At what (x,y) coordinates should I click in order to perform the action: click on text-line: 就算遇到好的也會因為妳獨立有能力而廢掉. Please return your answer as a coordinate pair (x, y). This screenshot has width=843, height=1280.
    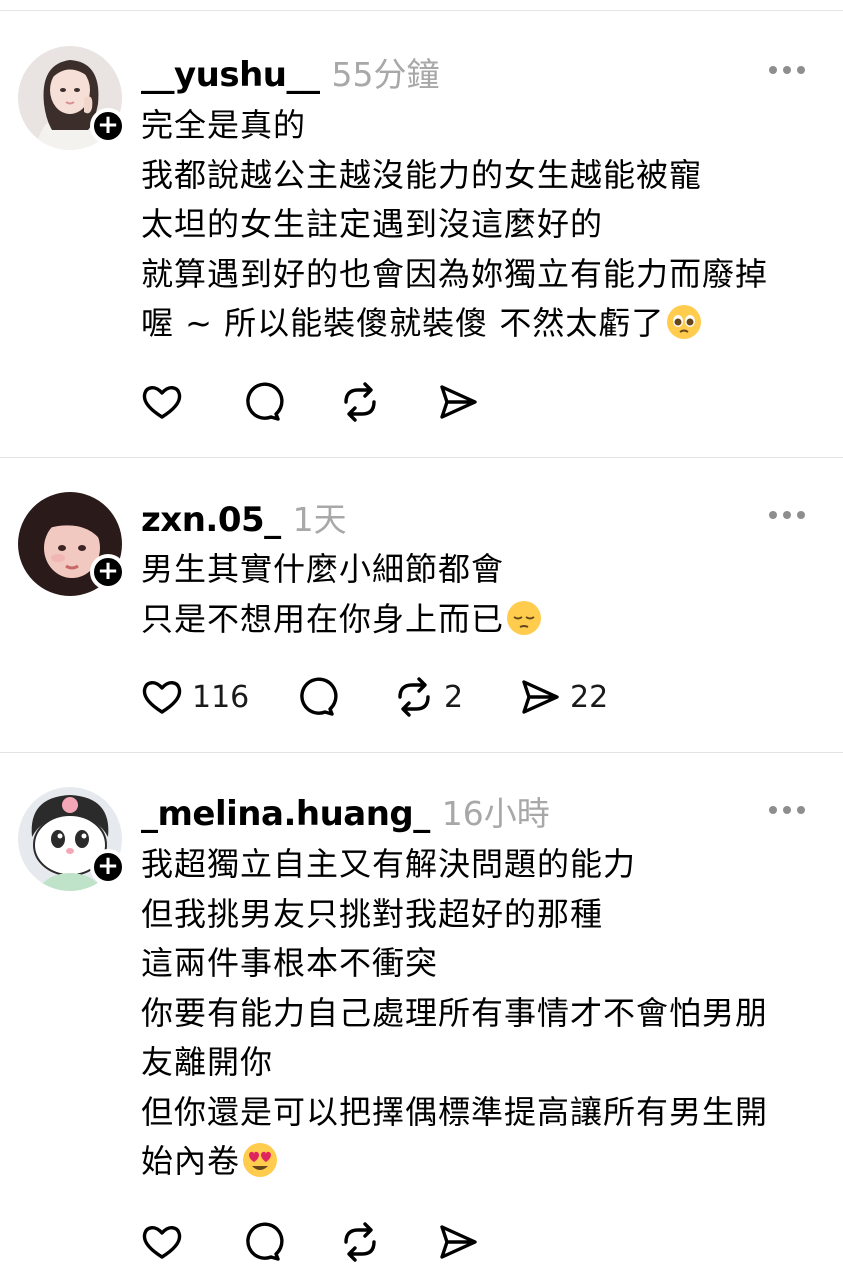
    Looking at the image, I should click on (455, 273).